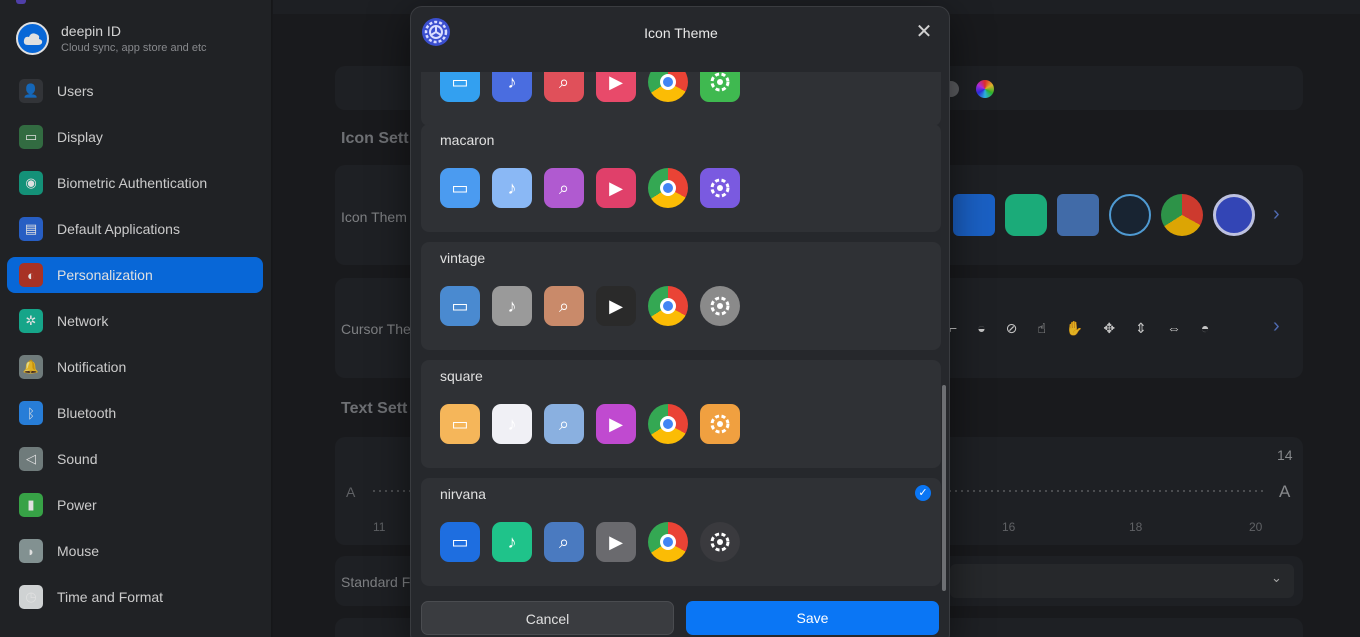 The image size is (1360, 637). Describe the element at coordinates (547, 618) in the screenshot. I see `cancel-button: Cancel` at that location.